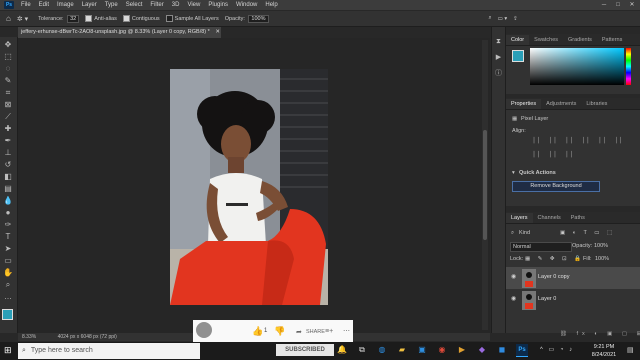  I want to click on tab-gradients: Gradients, so click(580, 40).